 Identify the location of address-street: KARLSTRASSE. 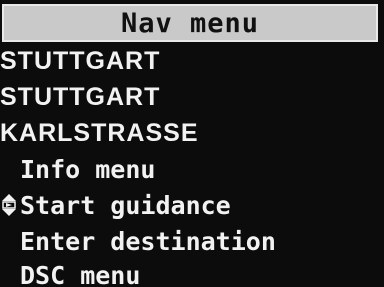
(99, 132).